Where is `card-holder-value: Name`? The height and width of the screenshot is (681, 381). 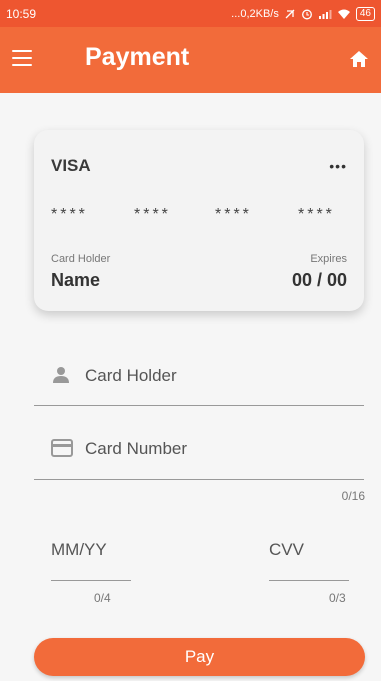
card-holder-value: Name is located at coordinates (76, 280).